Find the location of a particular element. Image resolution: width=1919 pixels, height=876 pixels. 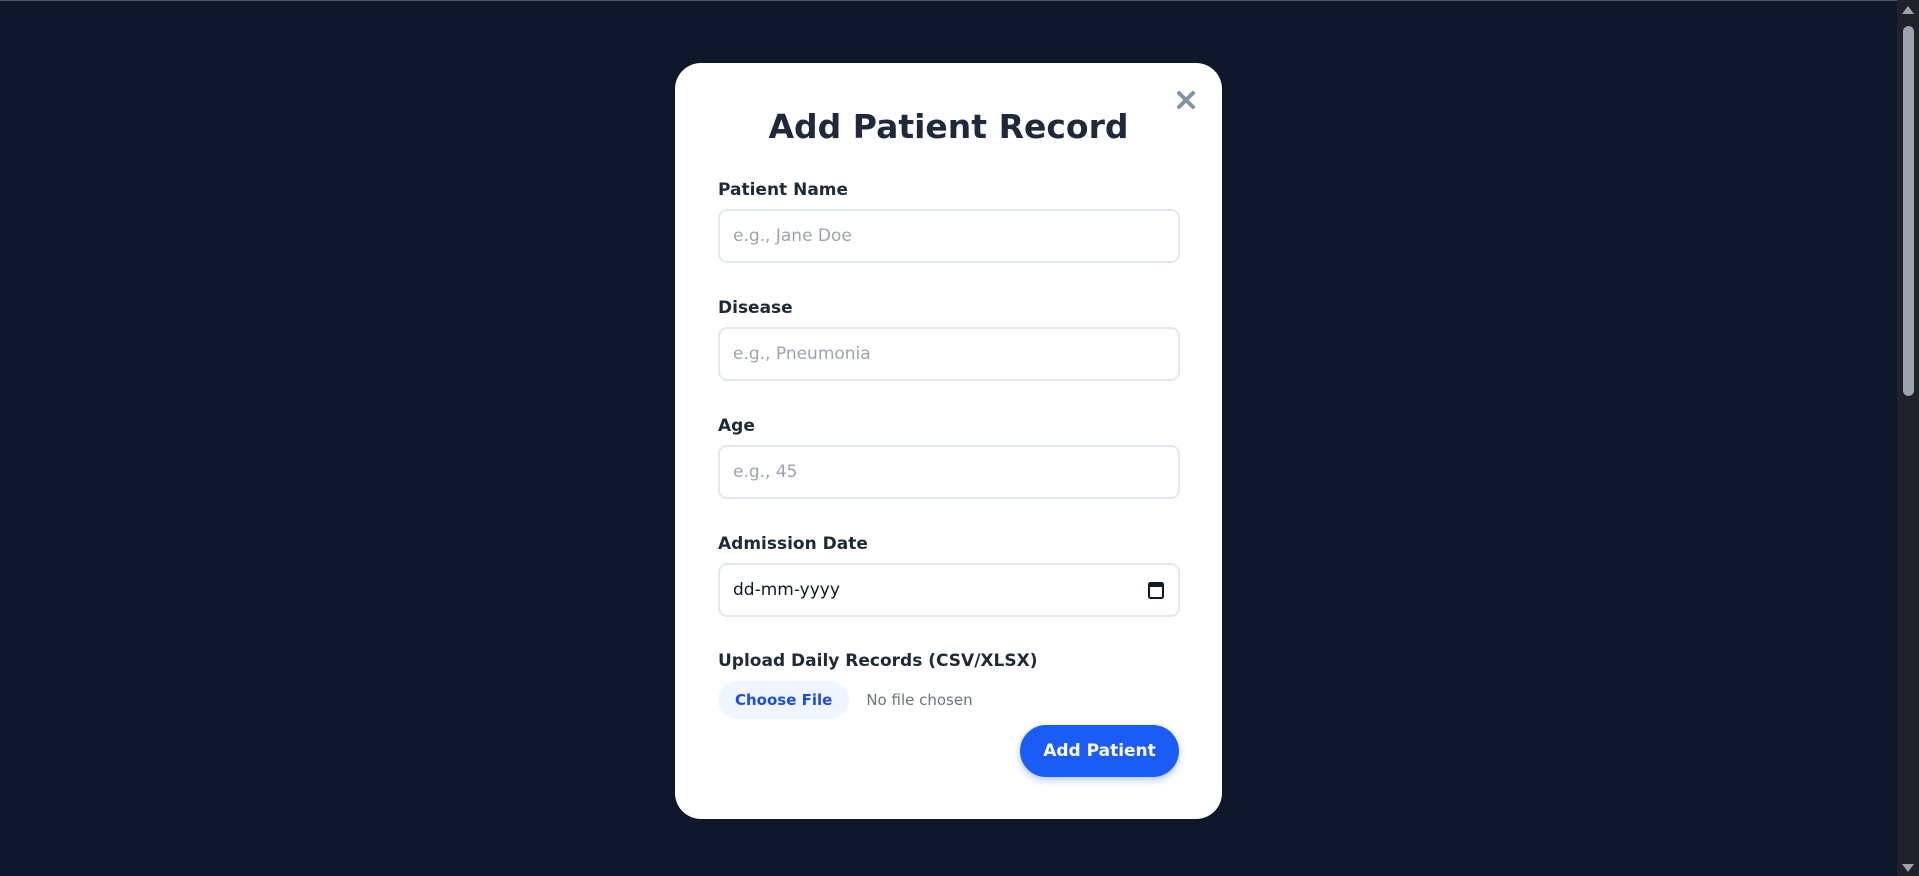

admission-date-field: Admission Date dd-mm-yyyy is located at coordinates (949, 575).